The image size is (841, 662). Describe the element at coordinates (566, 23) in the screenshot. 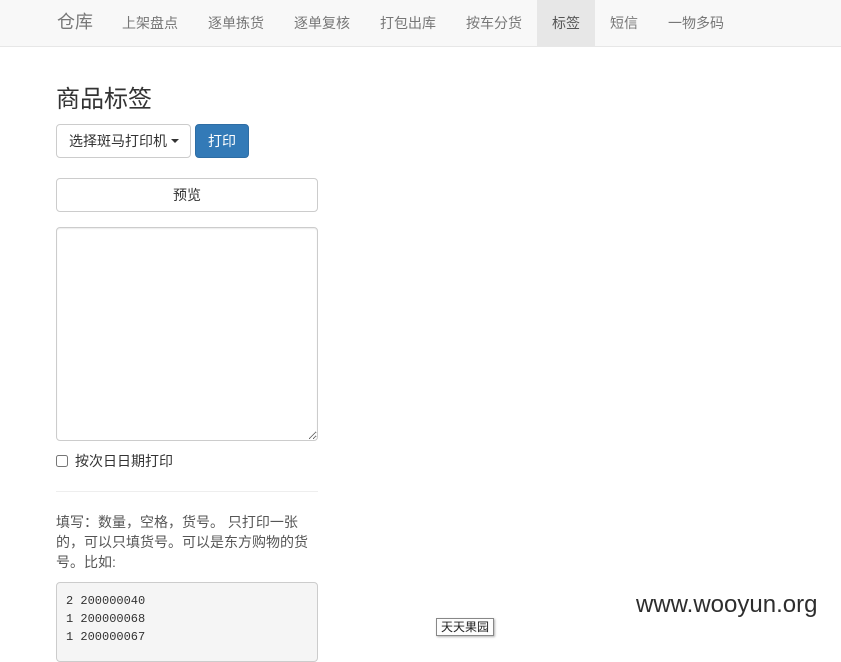

I see `nav-item-labels: 标签` at that location.